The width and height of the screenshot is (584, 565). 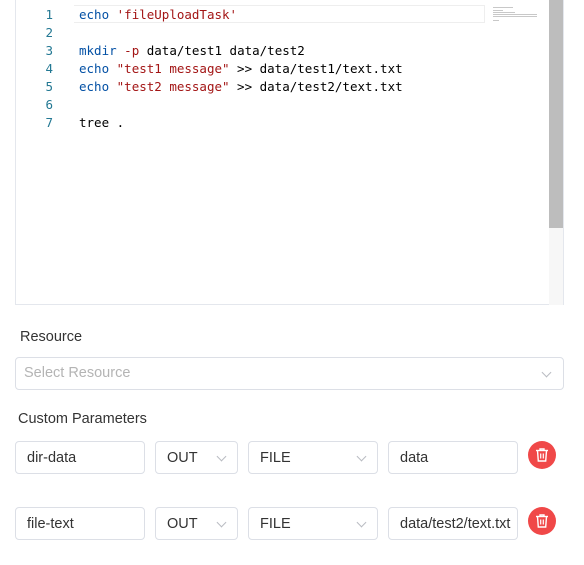 What do you see at coordinates (51, 337) in the screenshot?
I see `resource-label: Resource` at bounding box center [51, 337].